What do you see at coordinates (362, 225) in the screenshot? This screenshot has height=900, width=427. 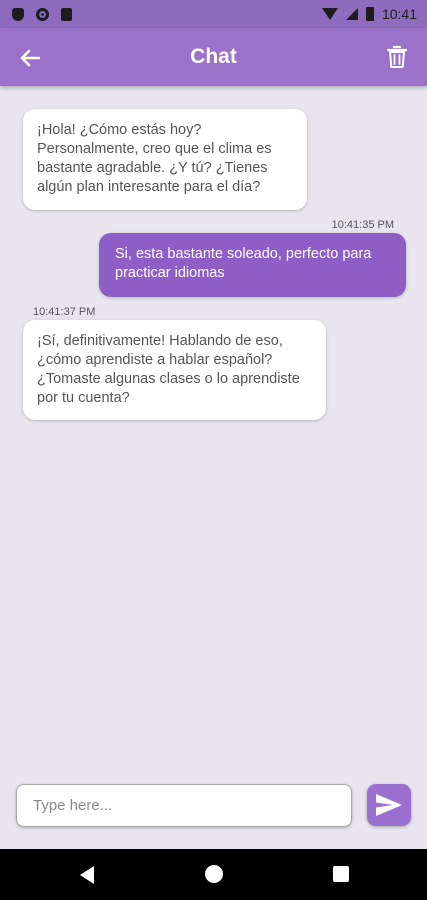 I see `message-timestamp: 10:41:35 PM` at bounding box center [362, 225].